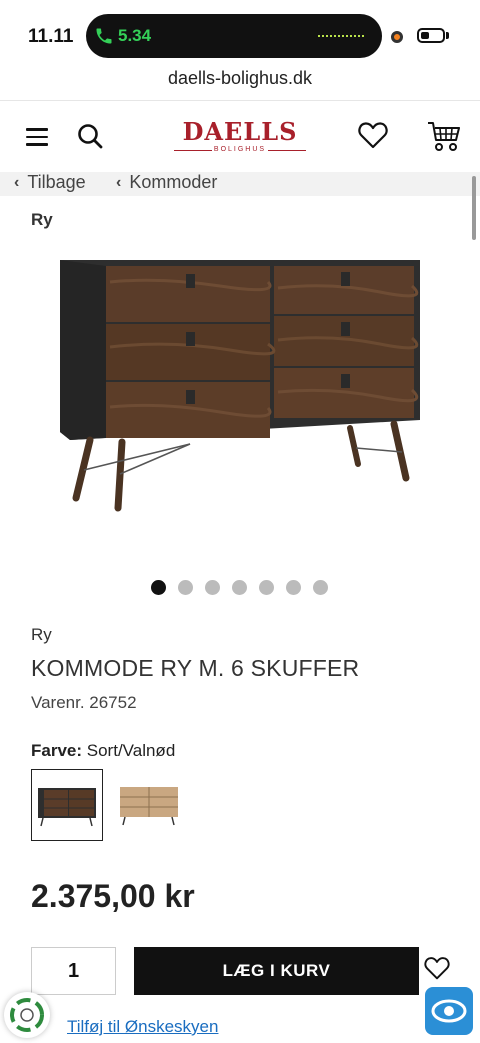  I want to click on color-selection: Farve: Sort/Valnød, so click(103, 751).